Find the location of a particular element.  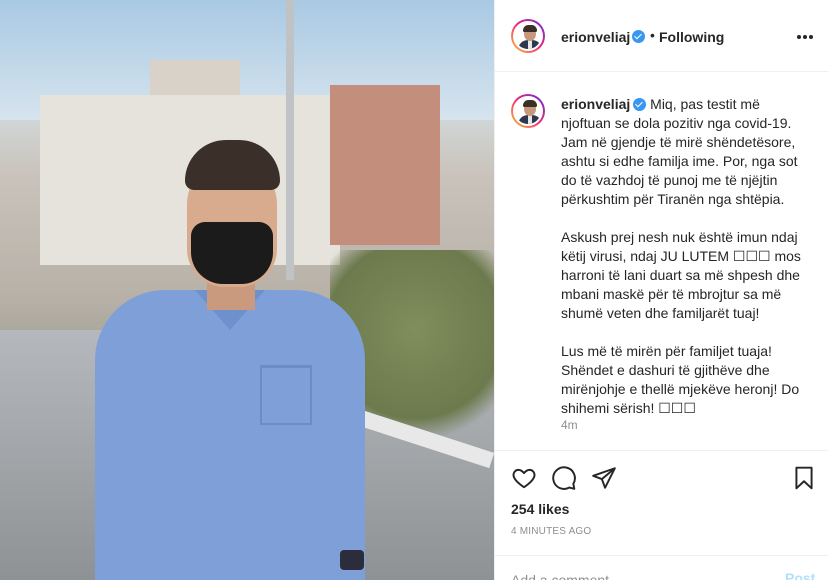

post-header: erionveliaj • Following is located at coordinates (661, 36).